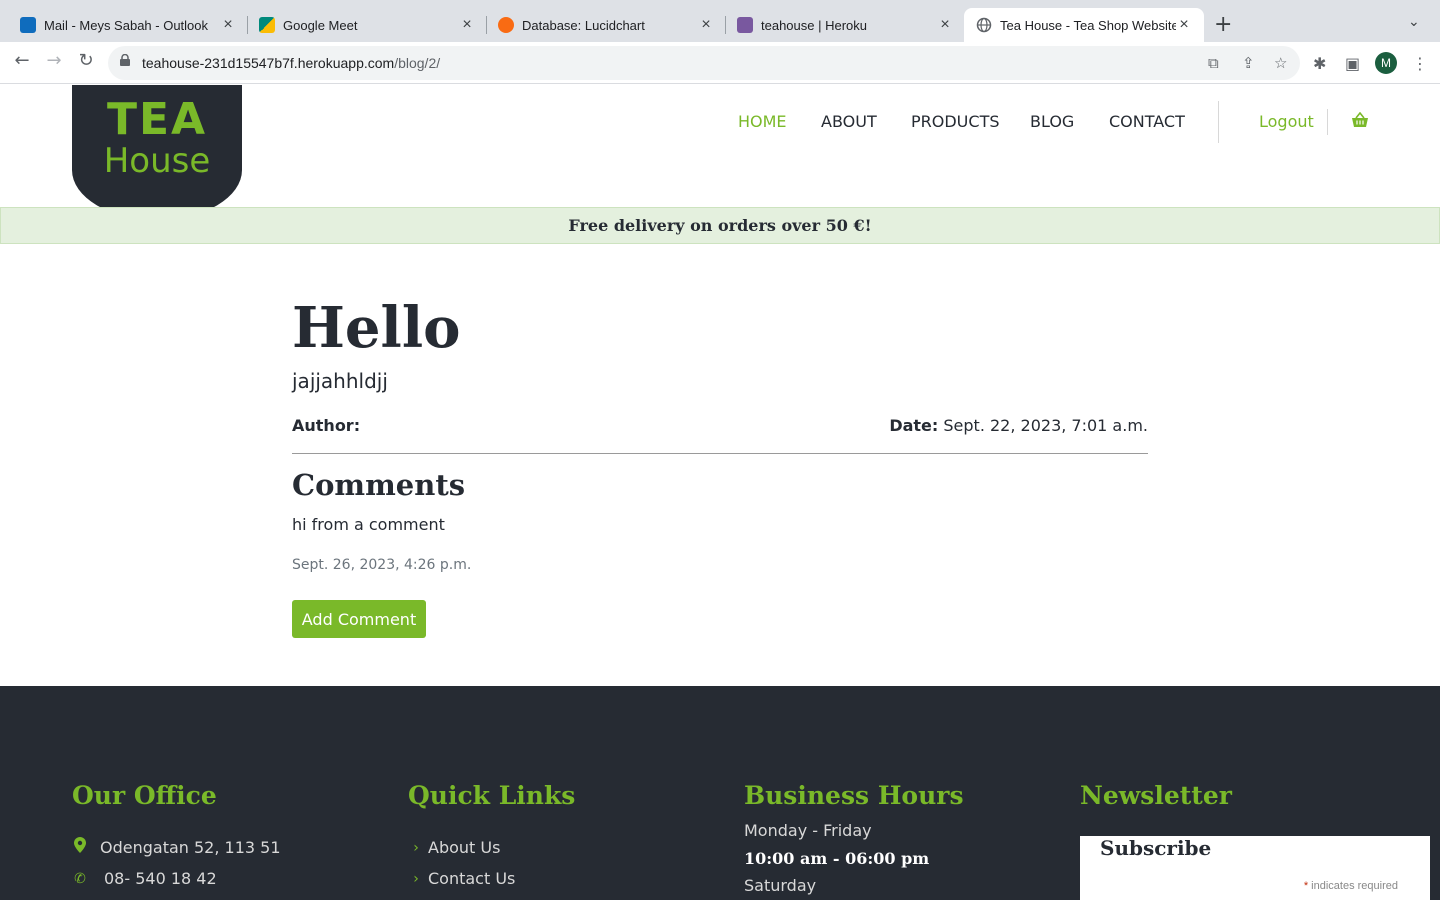  I want to click on footer-office-heading: Our Office, so click(144, 795).